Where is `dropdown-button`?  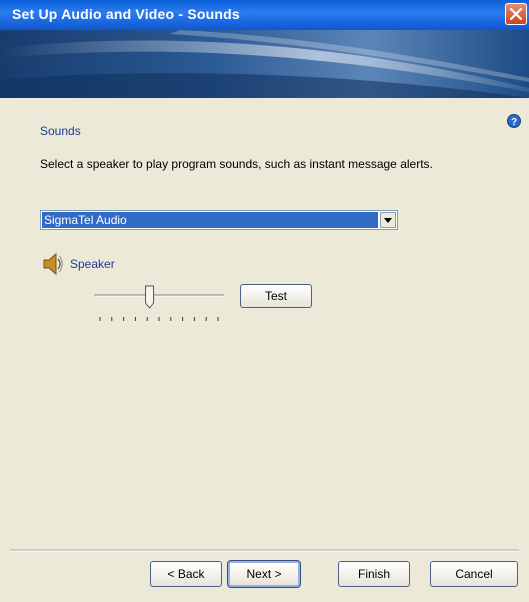
dropdown-button is located at coordinates (388, 220).